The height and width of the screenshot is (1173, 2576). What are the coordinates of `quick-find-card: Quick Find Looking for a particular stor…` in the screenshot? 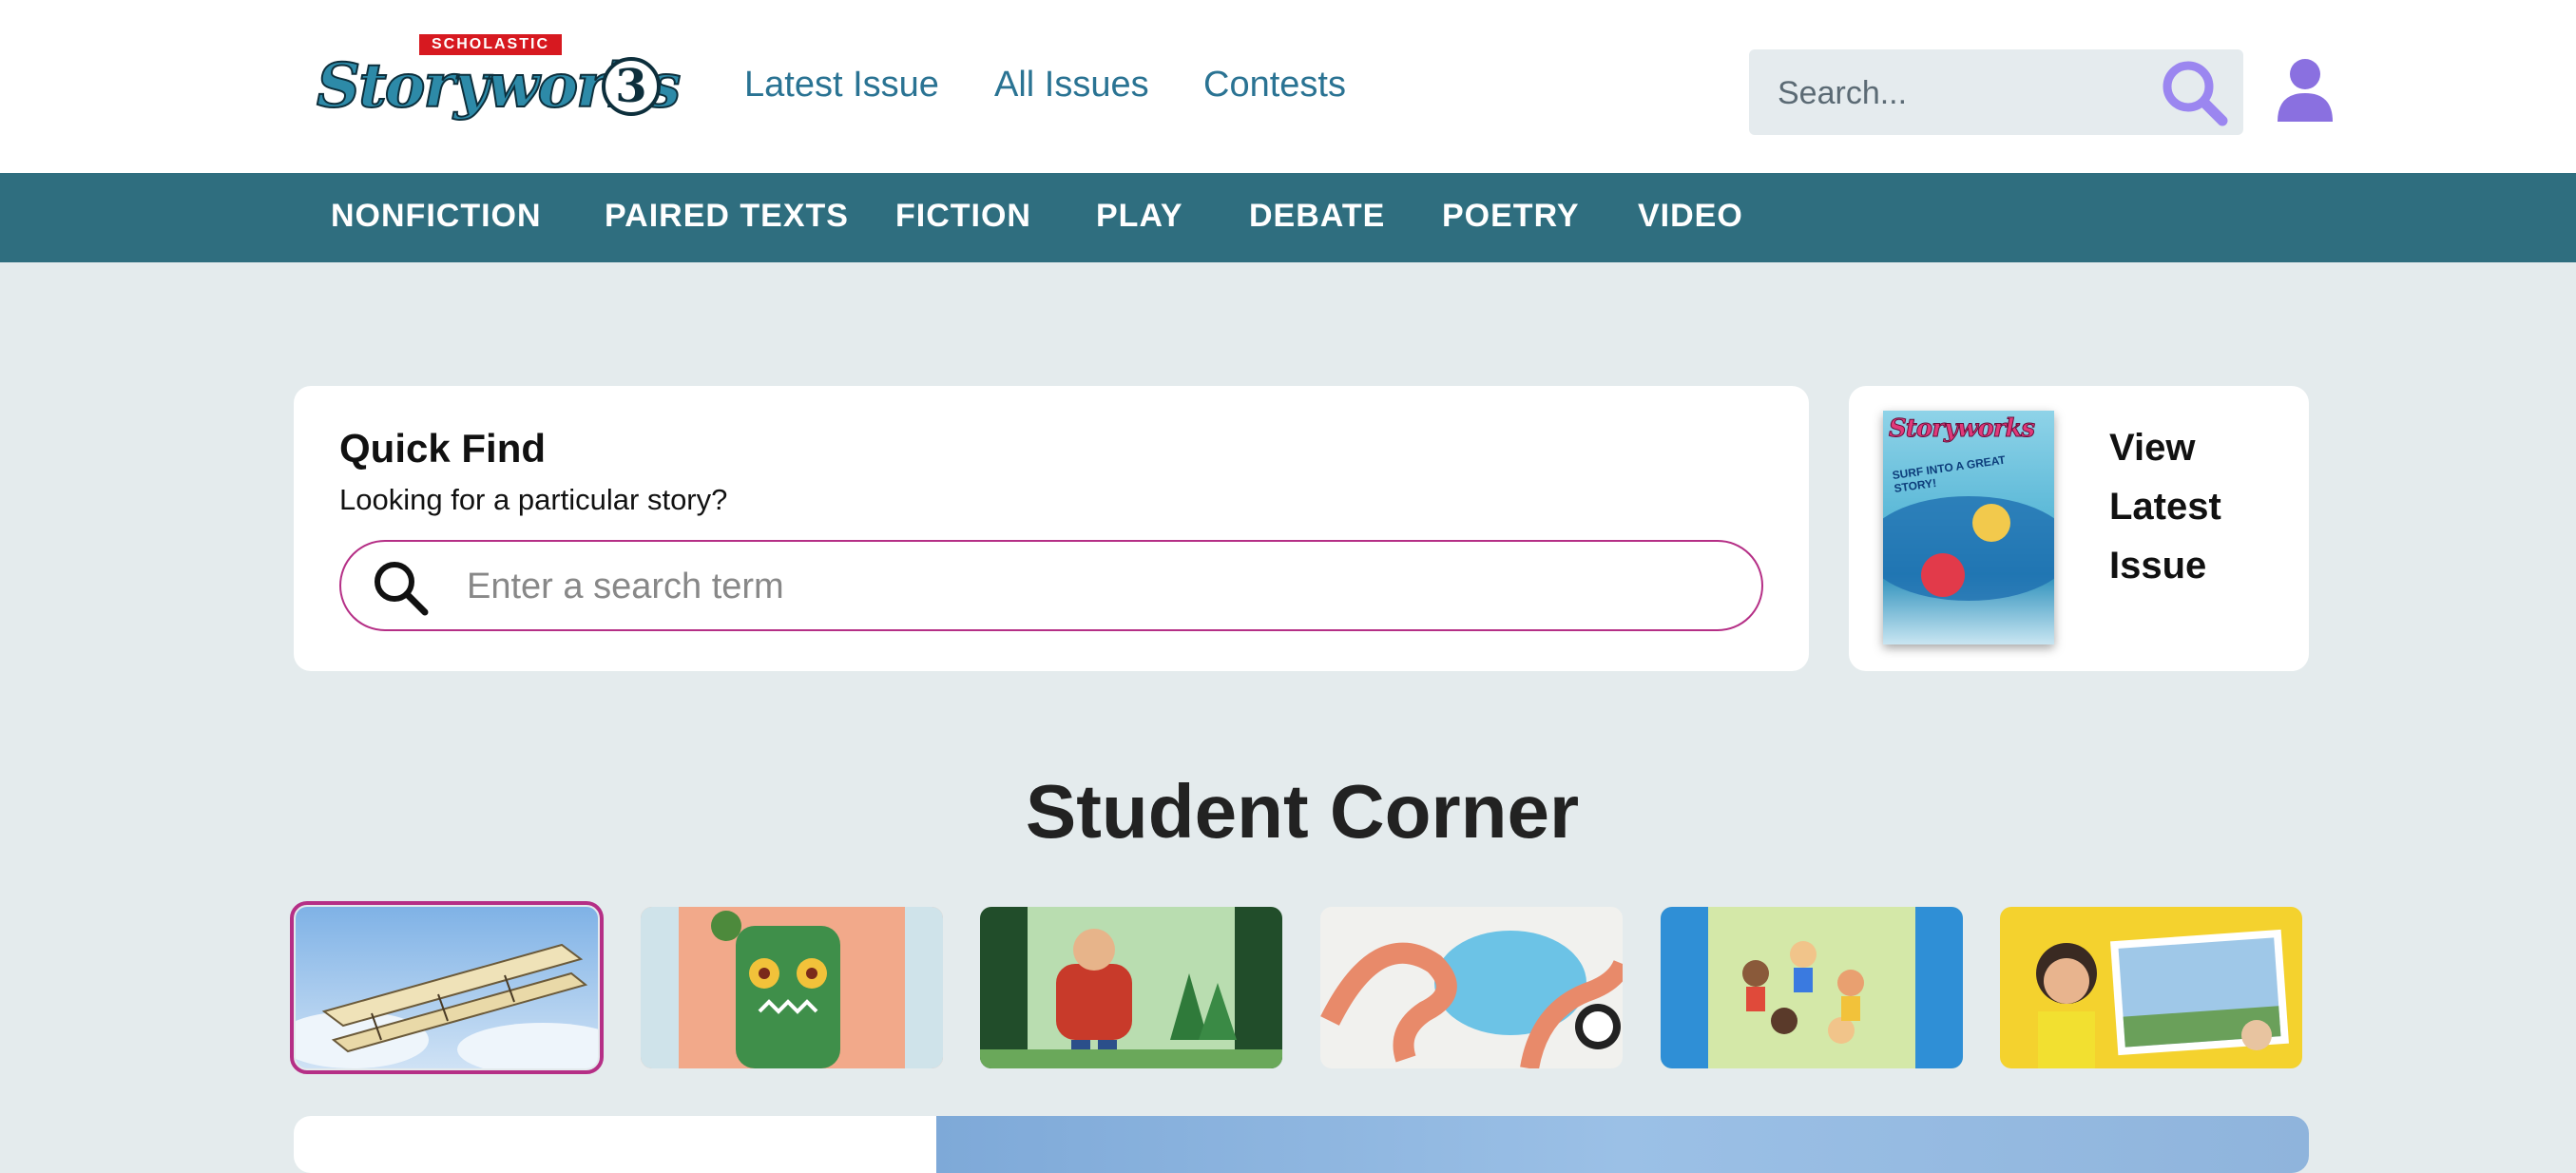 It's located at (1051, 528).